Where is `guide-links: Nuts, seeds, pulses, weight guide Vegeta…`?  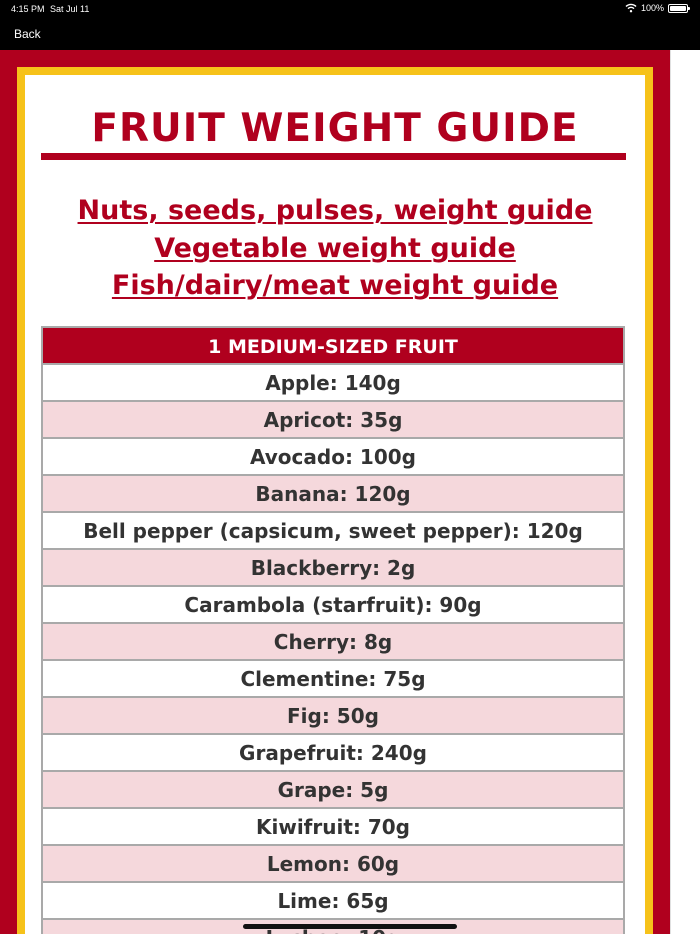
guide-links: Nuts, seeds, pulses, weight guide Vegeta… is located at coordinates (335, 248).